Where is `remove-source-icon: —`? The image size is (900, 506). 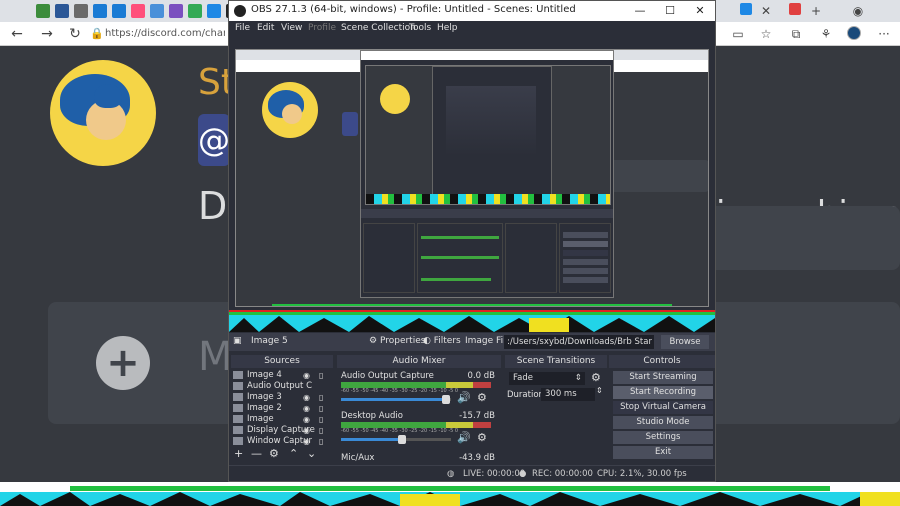 remove-source-icon: — is located at coordinates (256, 453).